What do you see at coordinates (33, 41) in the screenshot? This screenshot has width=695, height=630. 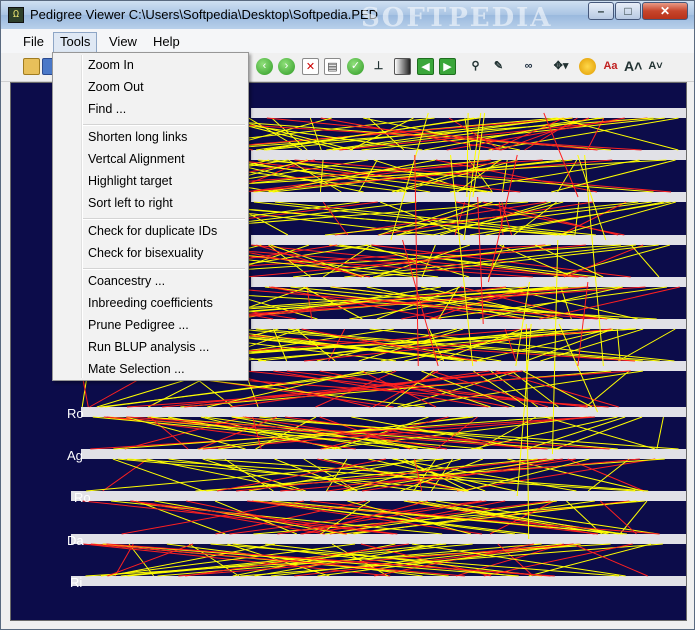 I see `menu-file: File` at bounding box center [33, 41].